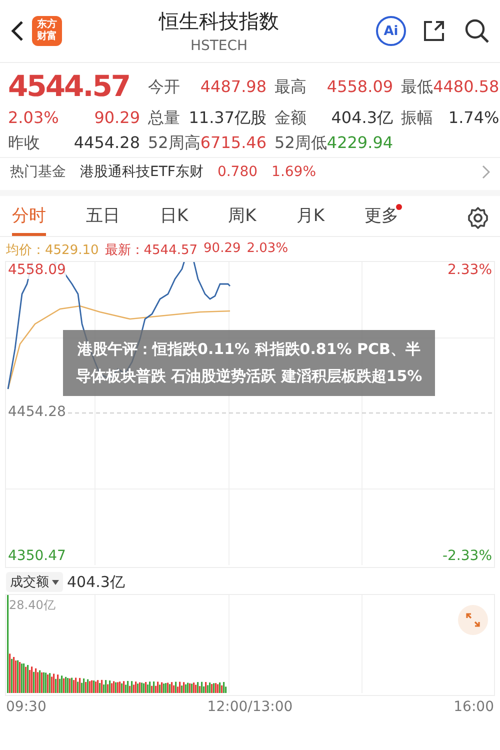 This screenshot has width=500, height=750. I want to click on volume-total: 404.3亿, so click(96, 582).